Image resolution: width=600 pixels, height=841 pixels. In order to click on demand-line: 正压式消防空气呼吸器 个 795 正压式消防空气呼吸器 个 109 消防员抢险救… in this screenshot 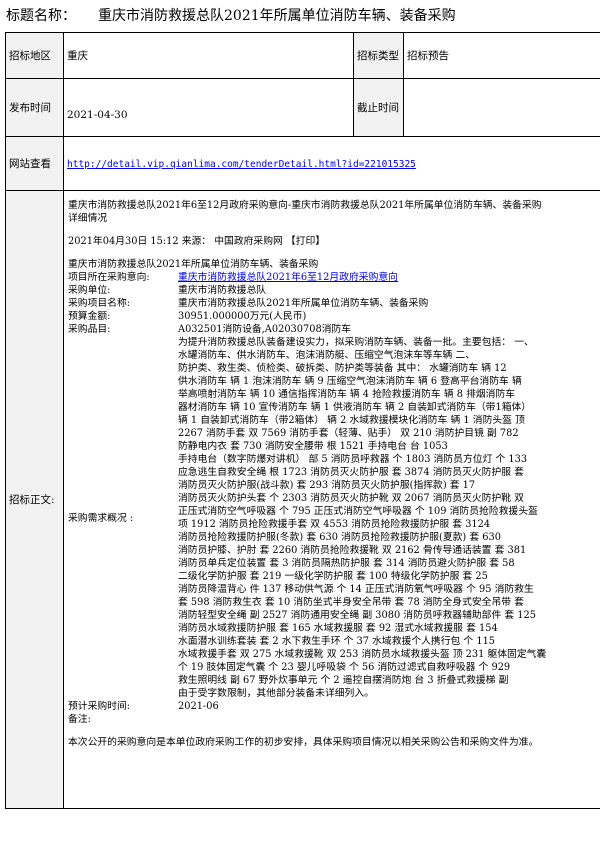, I will do `click(358, 511)`.